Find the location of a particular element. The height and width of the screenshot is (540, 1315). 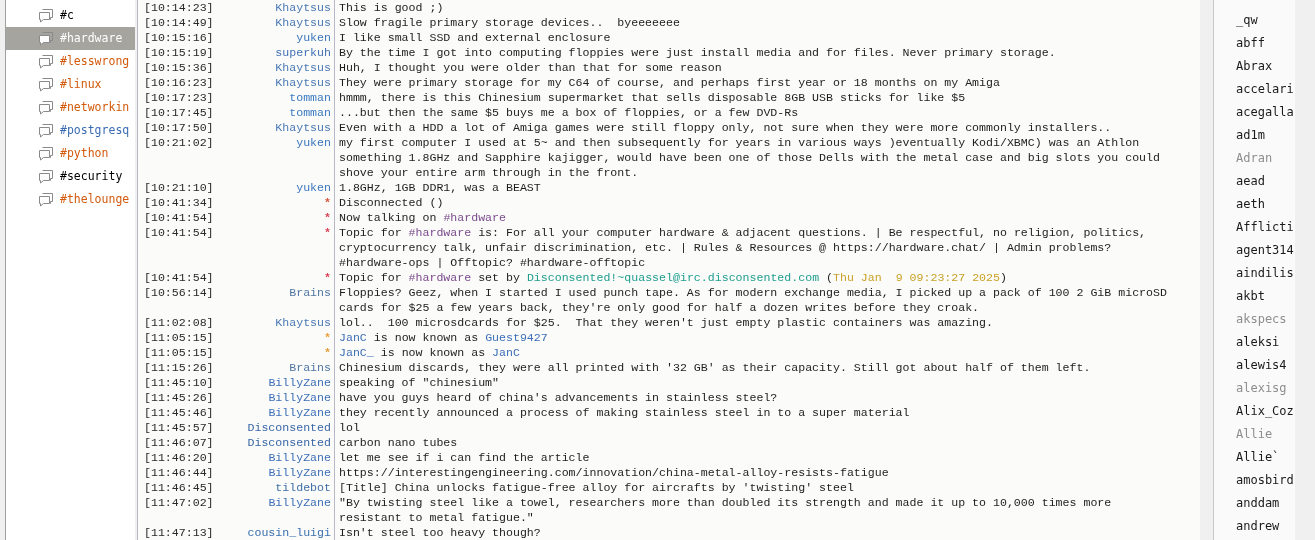

timestamp: [10:17:50] is located at coordinates (179, 127).